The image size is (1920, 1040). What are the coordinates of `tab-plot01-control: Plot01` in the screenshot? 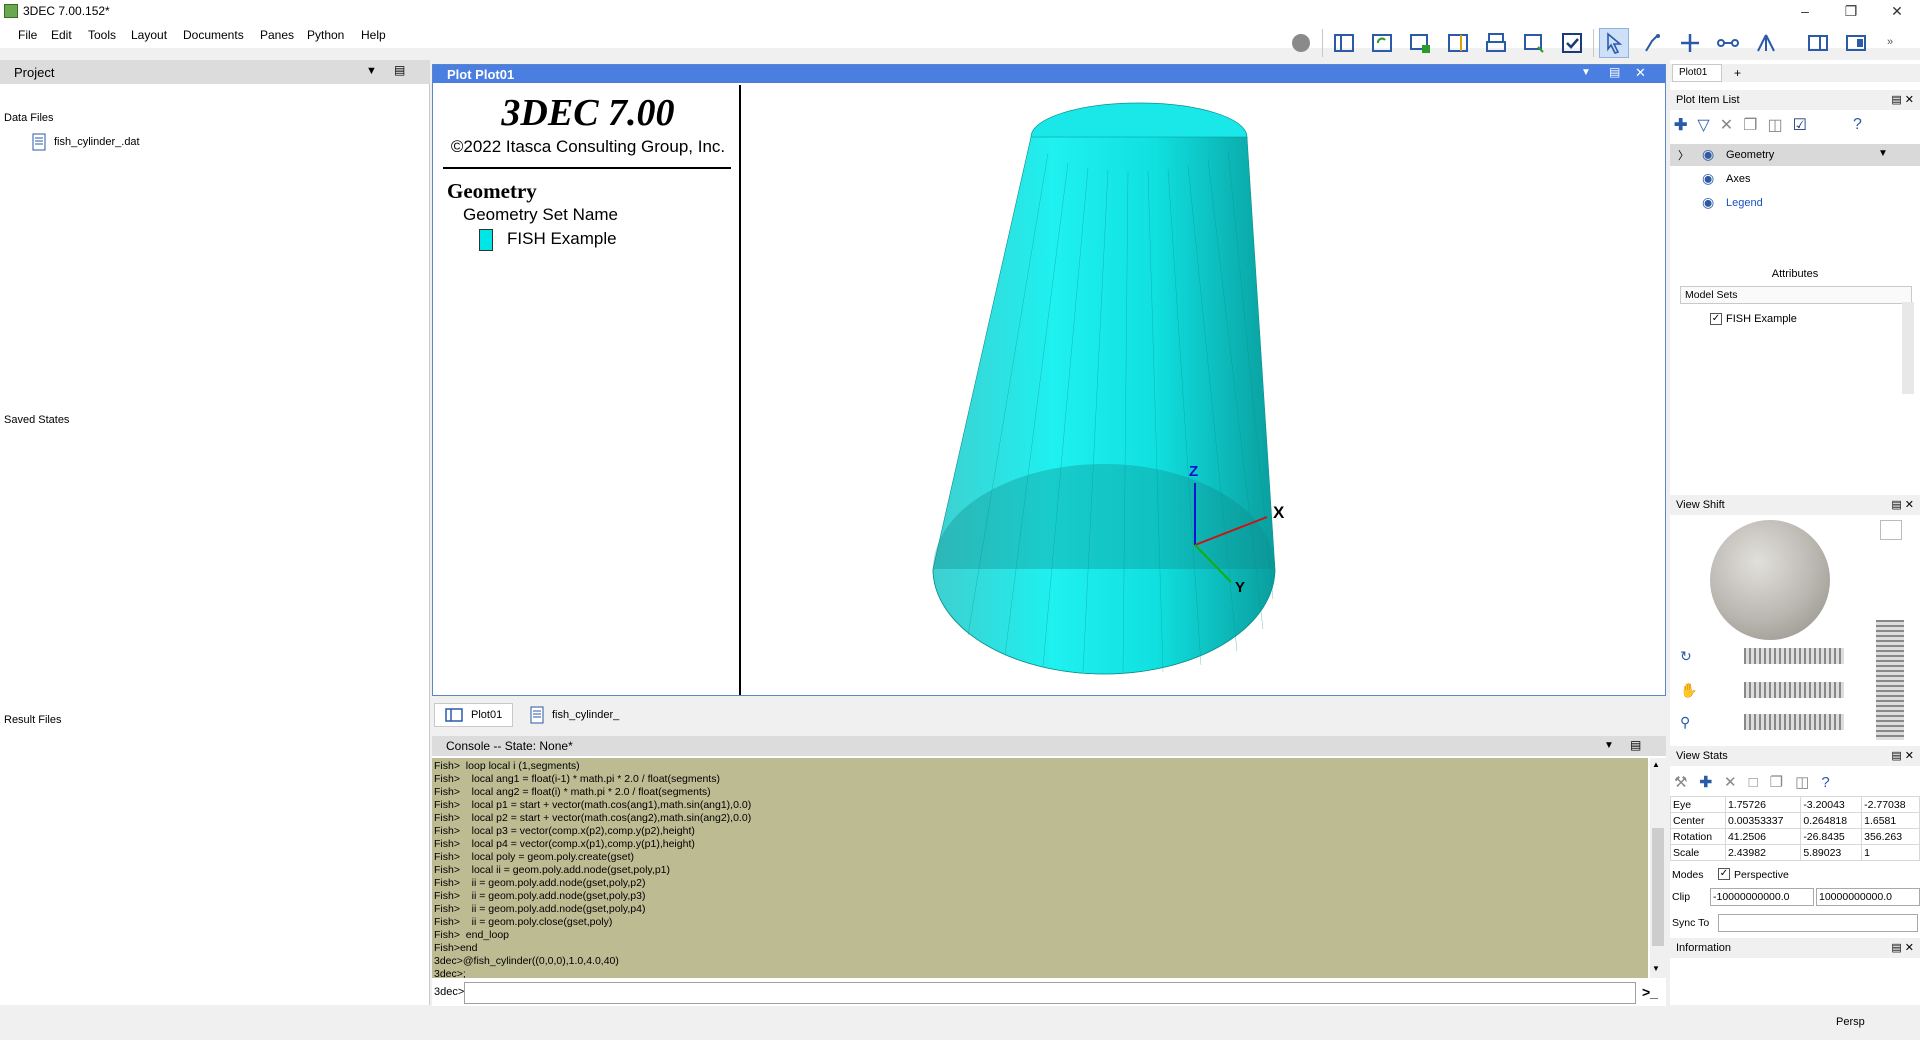 It's located at (1697, 73).